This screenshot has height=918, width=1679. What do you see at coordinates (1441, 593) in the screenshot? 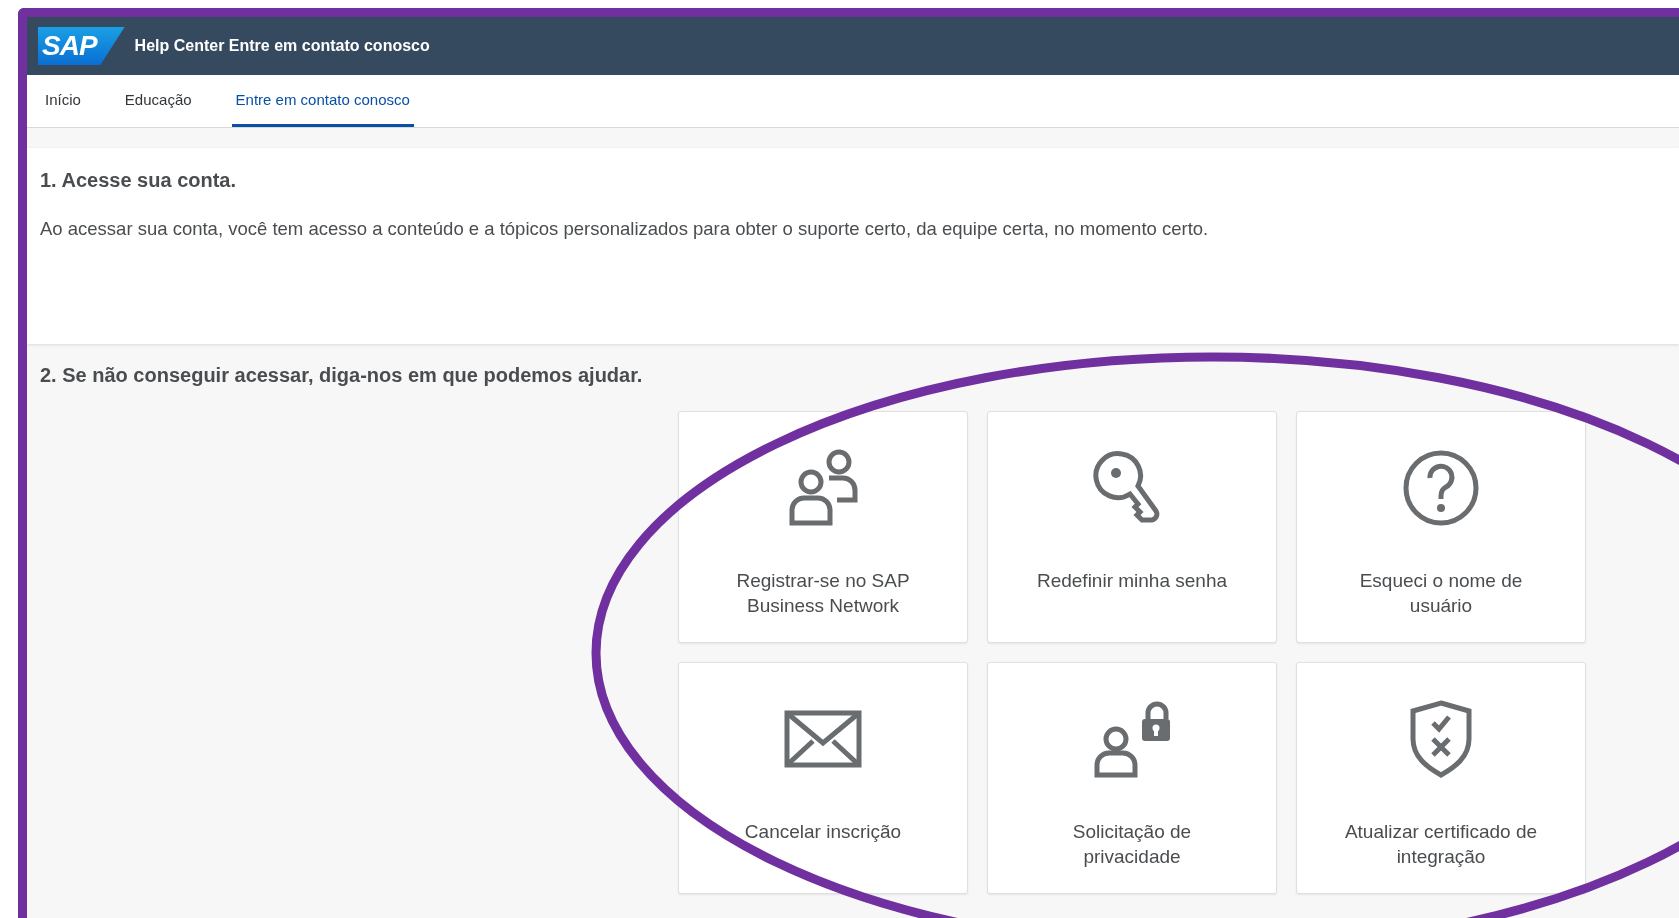
I see `card-label: Esqueci o nome de usuário` at bounding box center [1441, 593].